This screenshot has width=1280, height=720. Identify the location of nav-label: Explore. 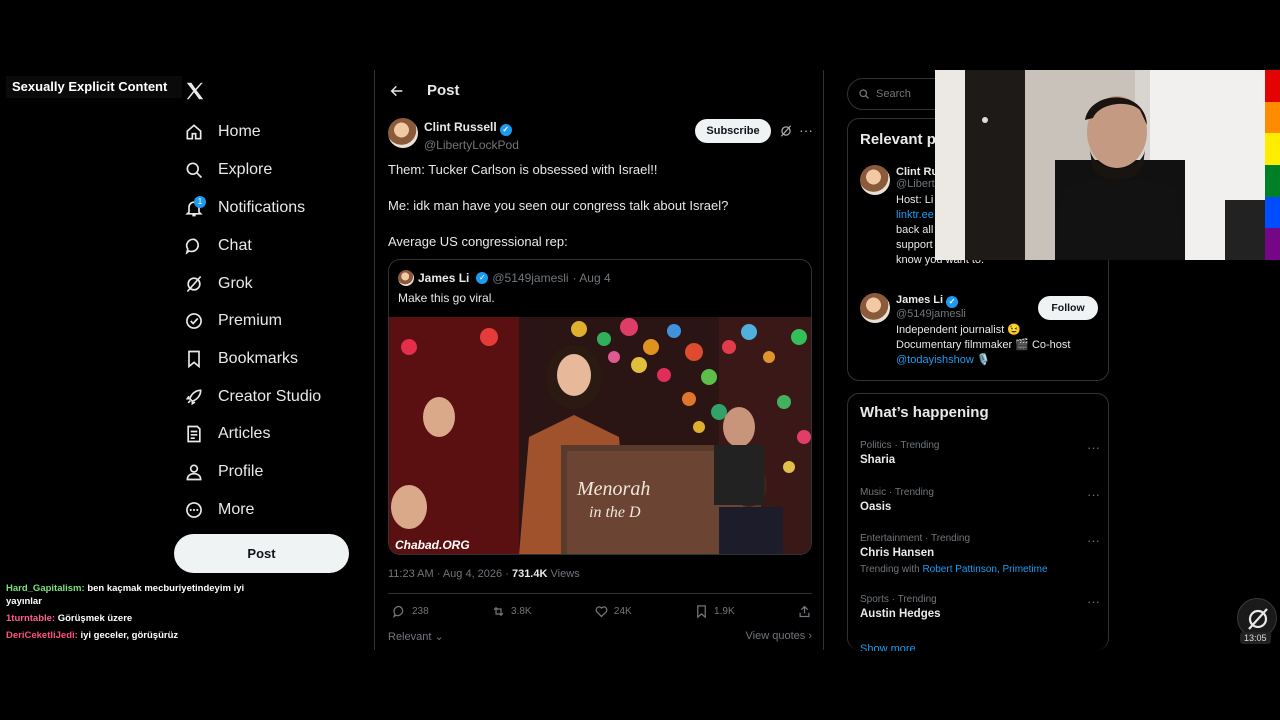
(245, 169).